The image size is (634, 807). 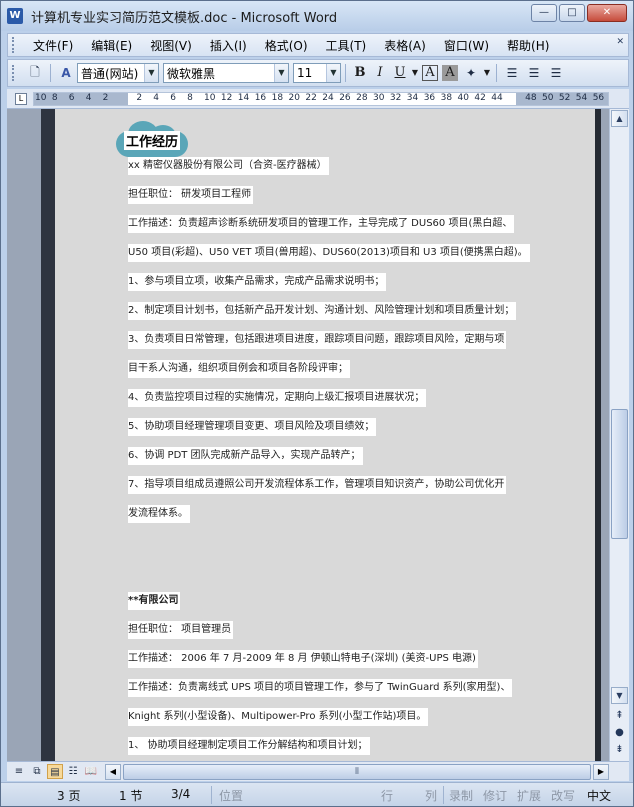 I want to click on menu-format: 格式(O), so click(x=286, y=45).